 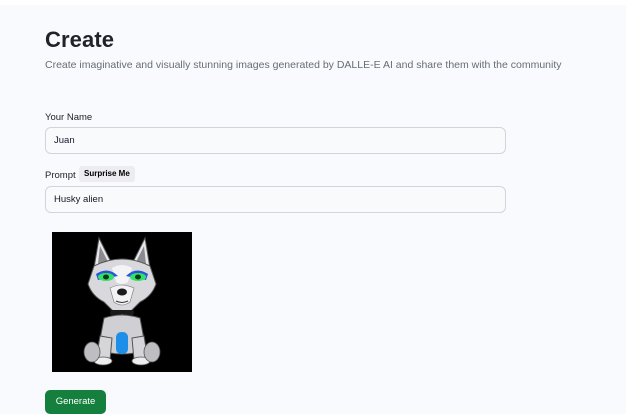 What do you see at coordinates (313, 2) in the screenshot?
I see `top-bar` at bounding box center [313, 2].